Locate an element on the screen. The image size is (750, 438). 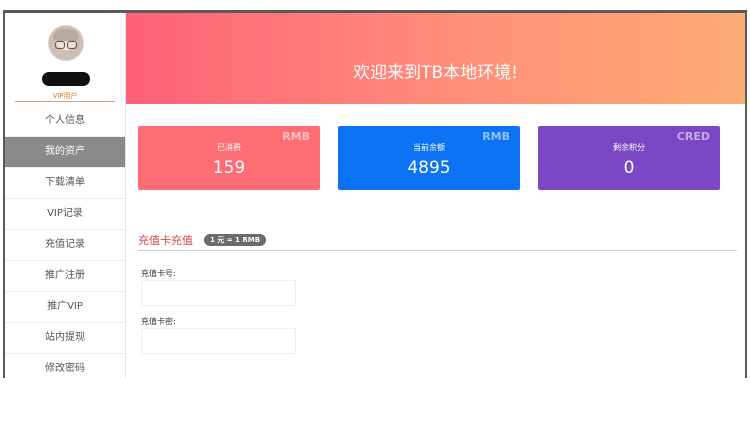
stat-card-value: 0 is located at coordinates (629, 168).